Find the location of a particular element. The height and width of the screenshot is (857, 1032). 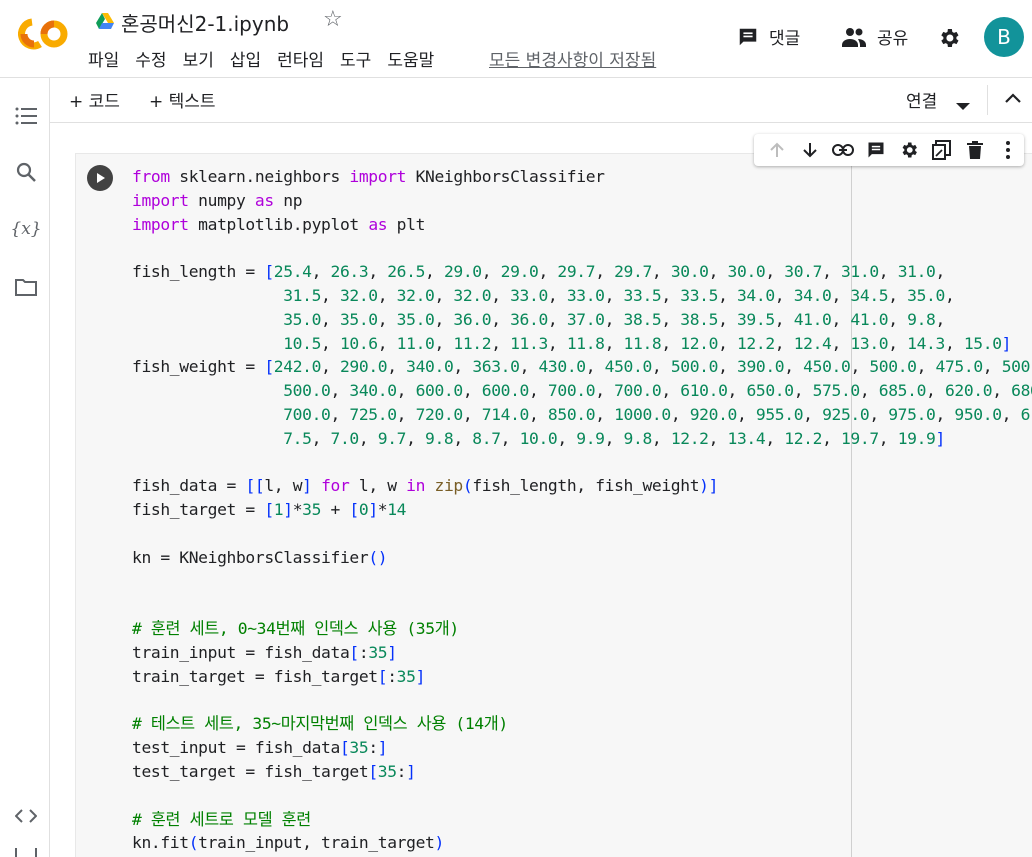

comment-button: 댓글 is located at coordinates (768, 36).